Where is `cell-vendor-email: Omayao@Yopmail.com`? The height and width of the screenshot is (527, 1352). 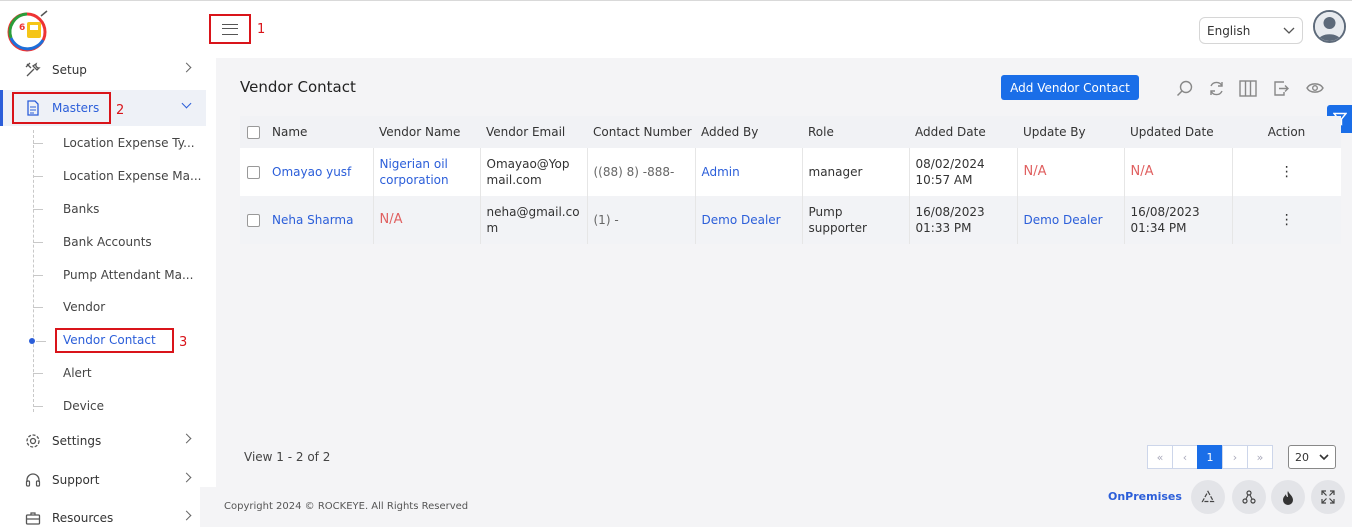 cell-vendor-email: Omayao@Yopmail.com is located at coordinates (534, 172).